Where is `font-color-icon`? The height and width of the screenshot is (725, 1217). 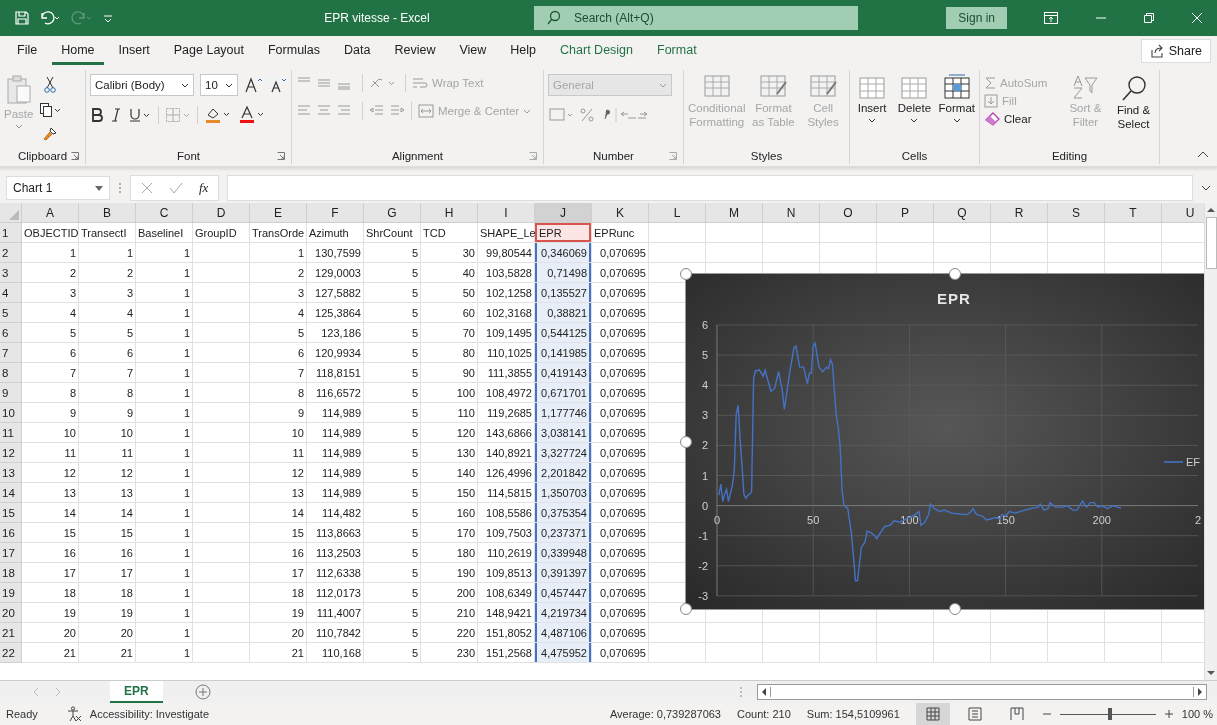 font-color-icon is located at coordinates (252, 115).